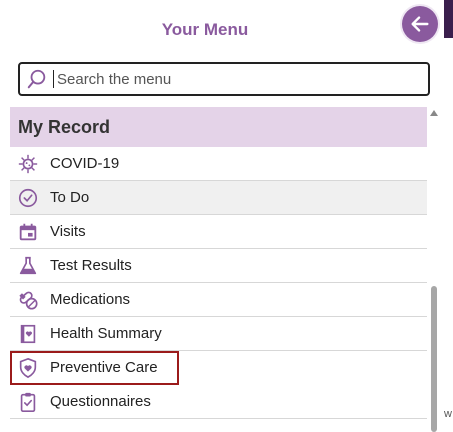  What do you see at coordinates (434, 113) in the screenshot?
I see `scroll-up-arrow` at bounding box center [434, 113].